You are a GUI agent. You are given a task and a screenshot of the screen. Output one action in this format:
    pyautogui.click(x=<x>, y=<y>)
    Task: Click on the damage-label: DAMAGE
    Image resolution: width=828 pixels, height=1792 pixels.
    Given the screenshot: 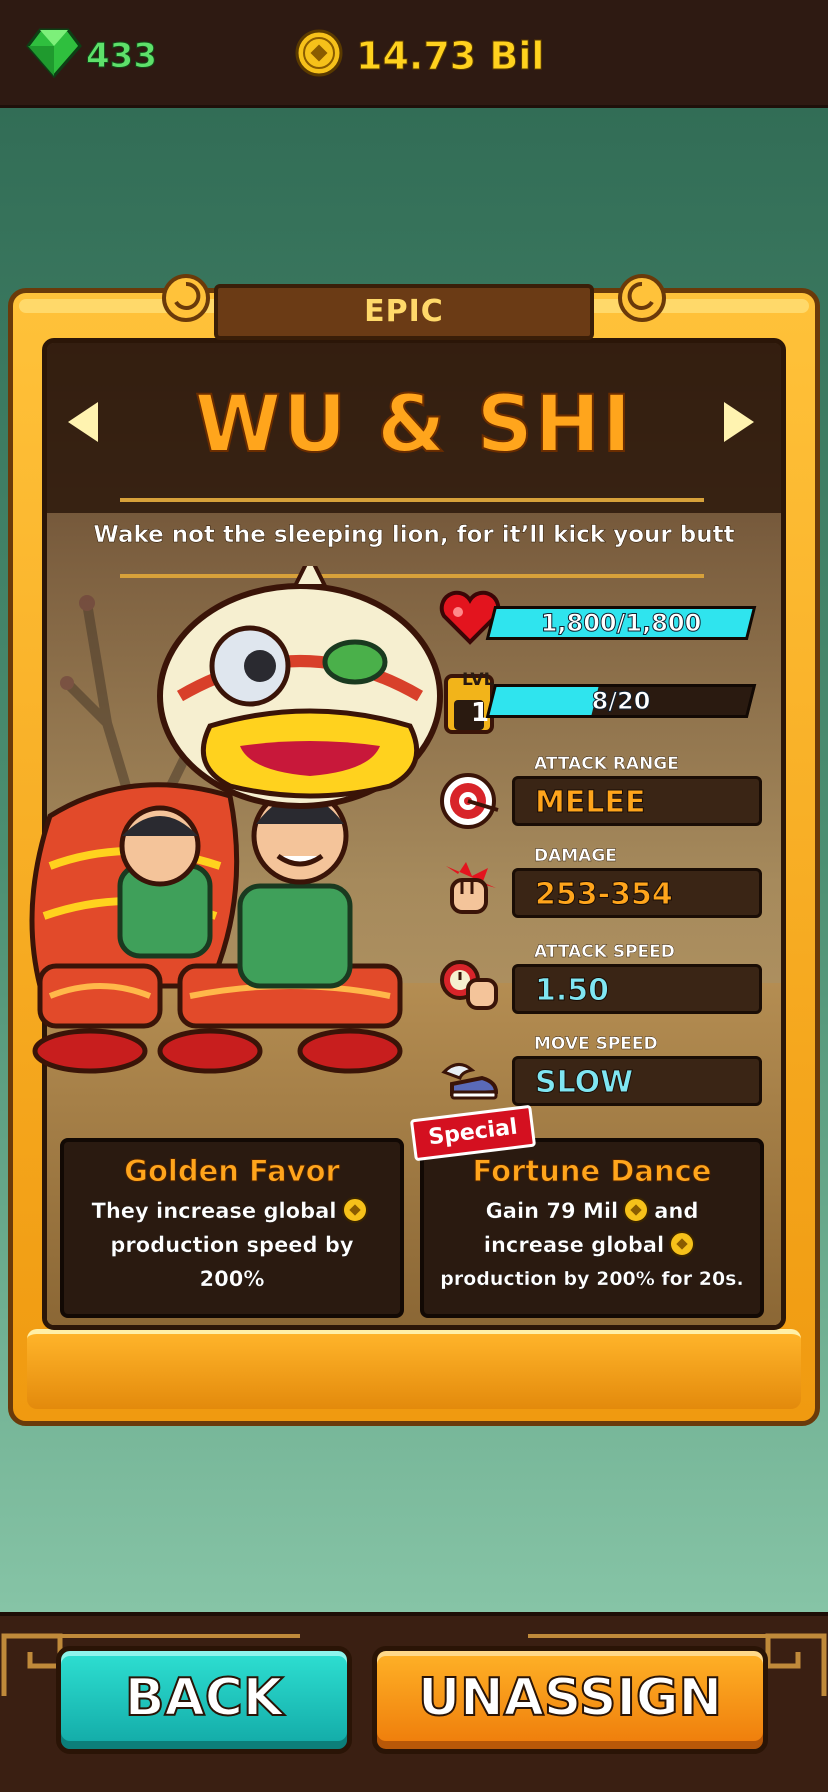 What is the action you would take?
    pyautogui.click(x=575, y=856)
    